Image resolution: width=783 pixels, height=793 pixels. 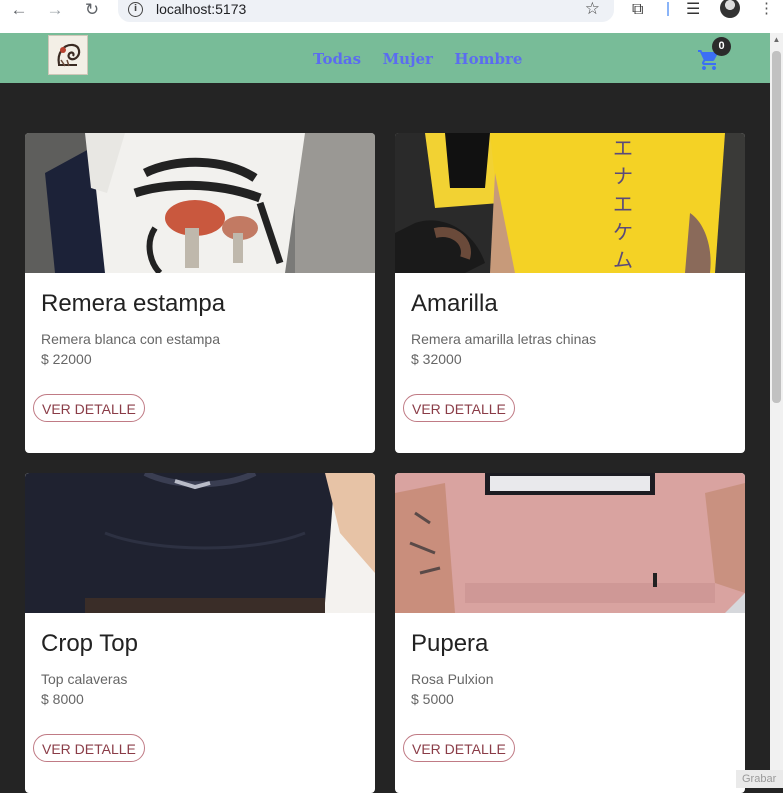 I want to click on reading-list-icon: ☰, so click(x=693, y=10).